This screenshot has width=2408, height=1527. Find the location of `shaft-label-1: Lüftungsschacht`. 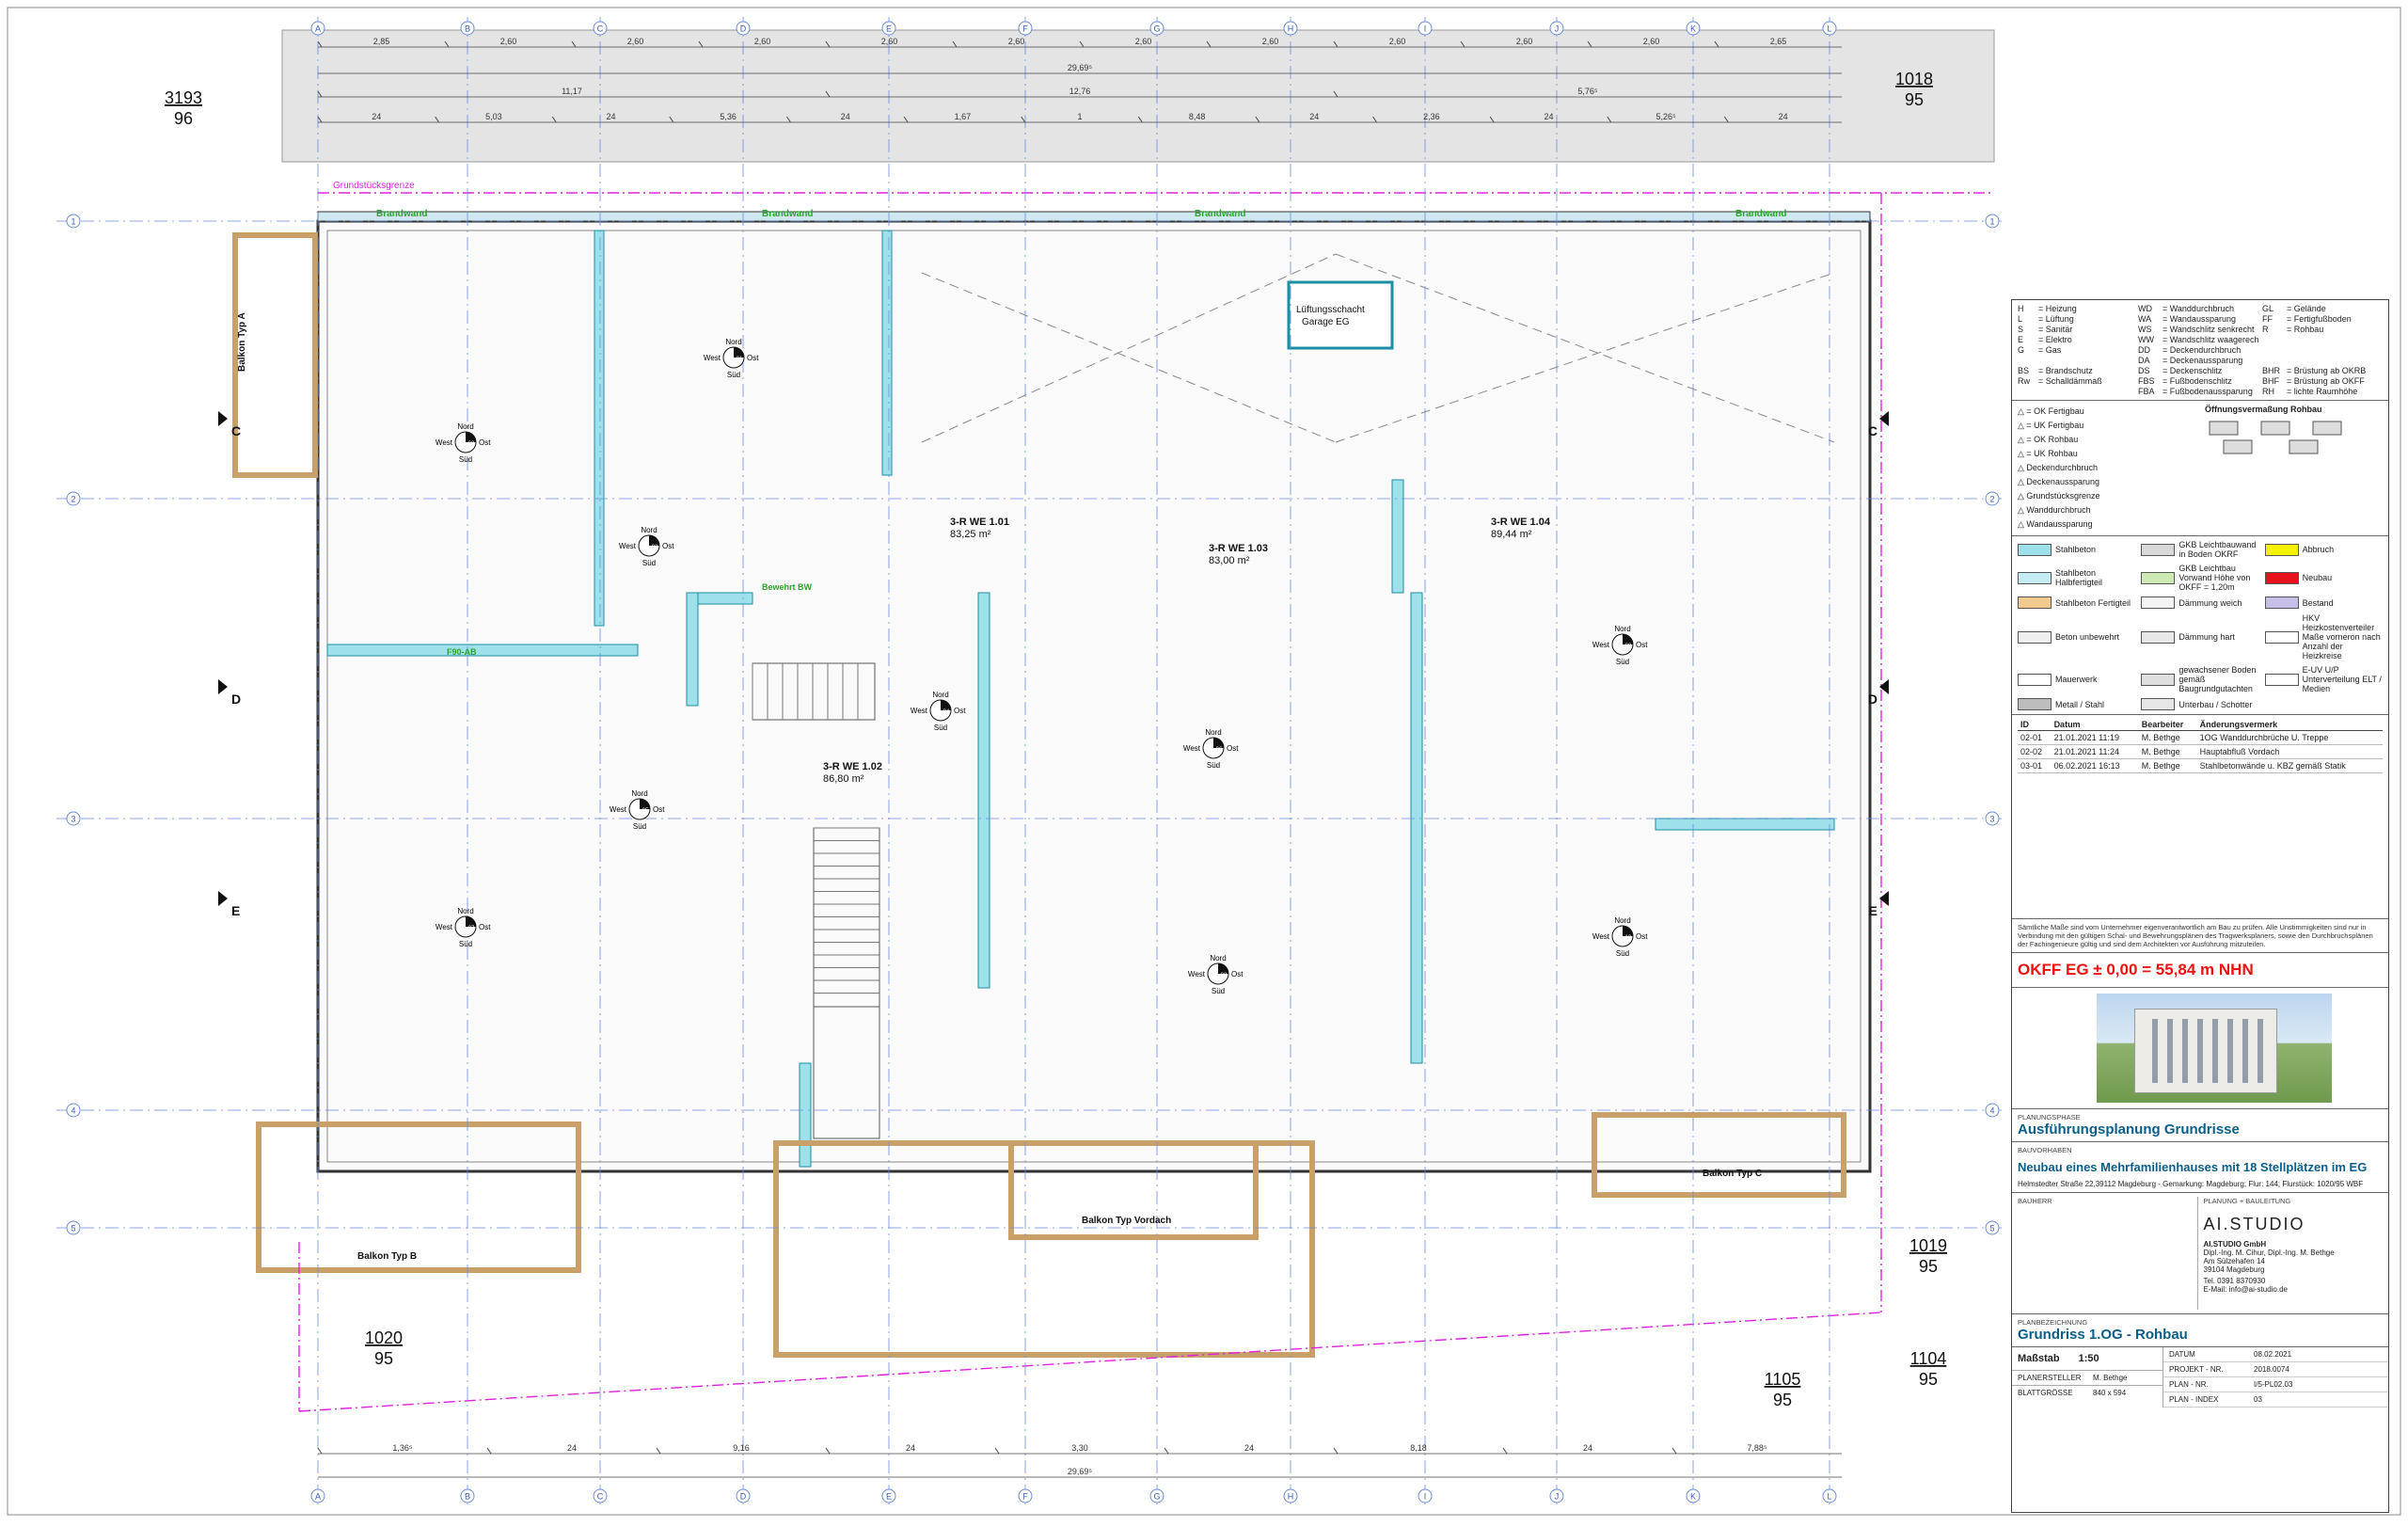

shaft-label-1: Lüftungsschacht is located at coordinates (1331, 310).